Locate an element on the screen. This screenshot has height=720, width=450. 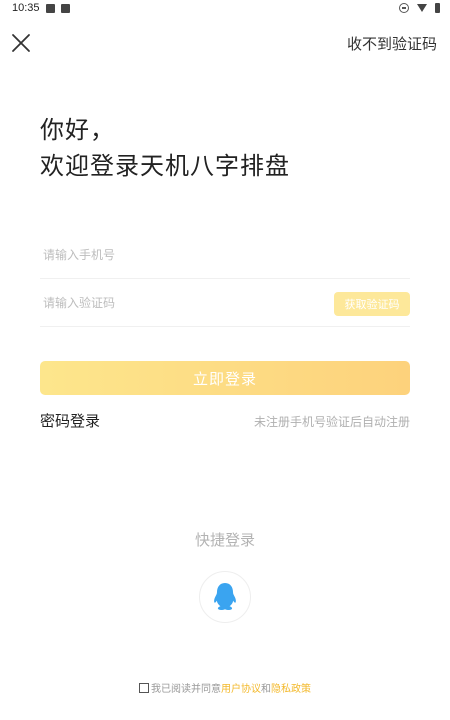
battery-icon is located at coordinates (437, 8).